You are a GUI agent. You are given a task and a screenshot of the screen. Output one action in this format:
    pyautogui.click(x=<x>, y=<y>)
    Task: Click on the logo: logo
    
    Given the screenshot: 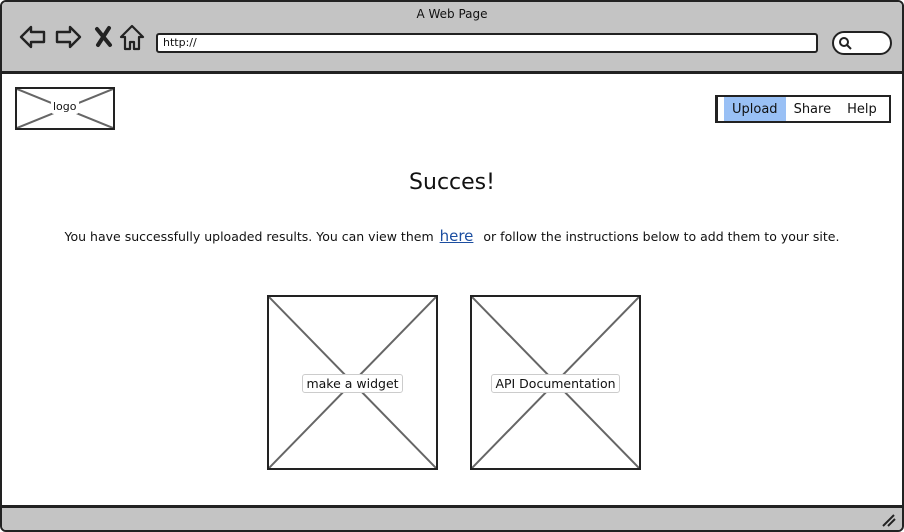 What is the action you would take?
    pyautogui.click(x=65, y=108)
    